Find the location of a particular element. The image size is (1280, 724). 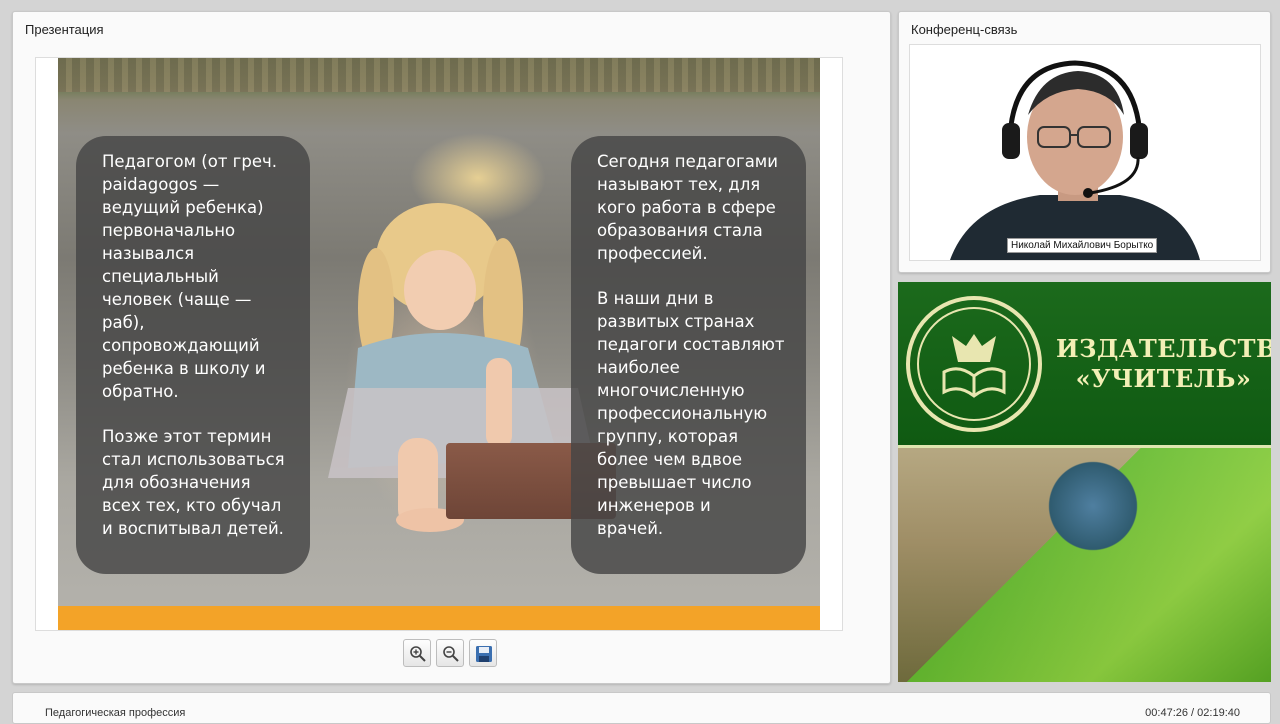

publisher-name: ИЗДАТЕЛЬСТВО «УЧИТЕЛЬ» is located at coordinates (1163, 364).